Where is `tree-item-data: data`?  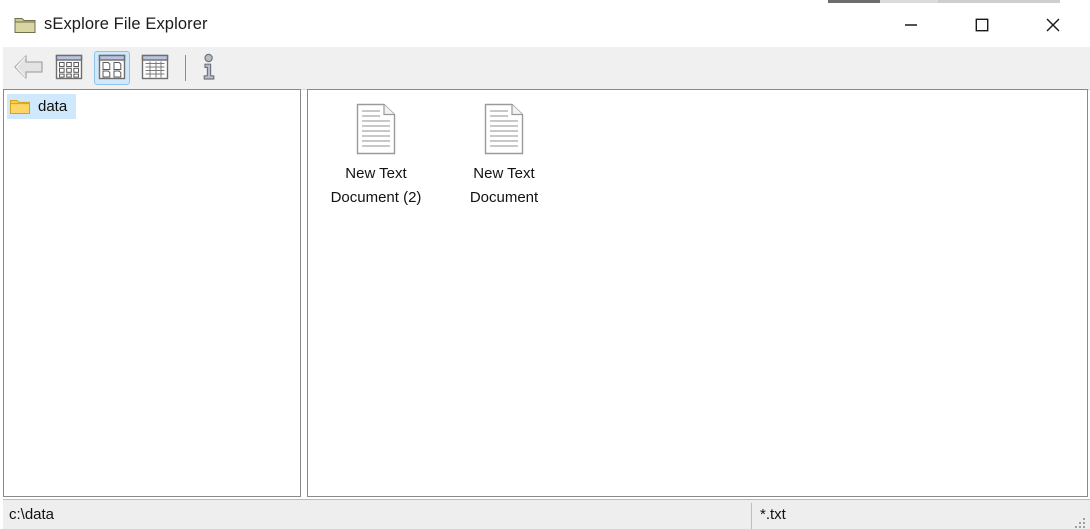
tree-item-data: data is located at coordinates (42, 106).